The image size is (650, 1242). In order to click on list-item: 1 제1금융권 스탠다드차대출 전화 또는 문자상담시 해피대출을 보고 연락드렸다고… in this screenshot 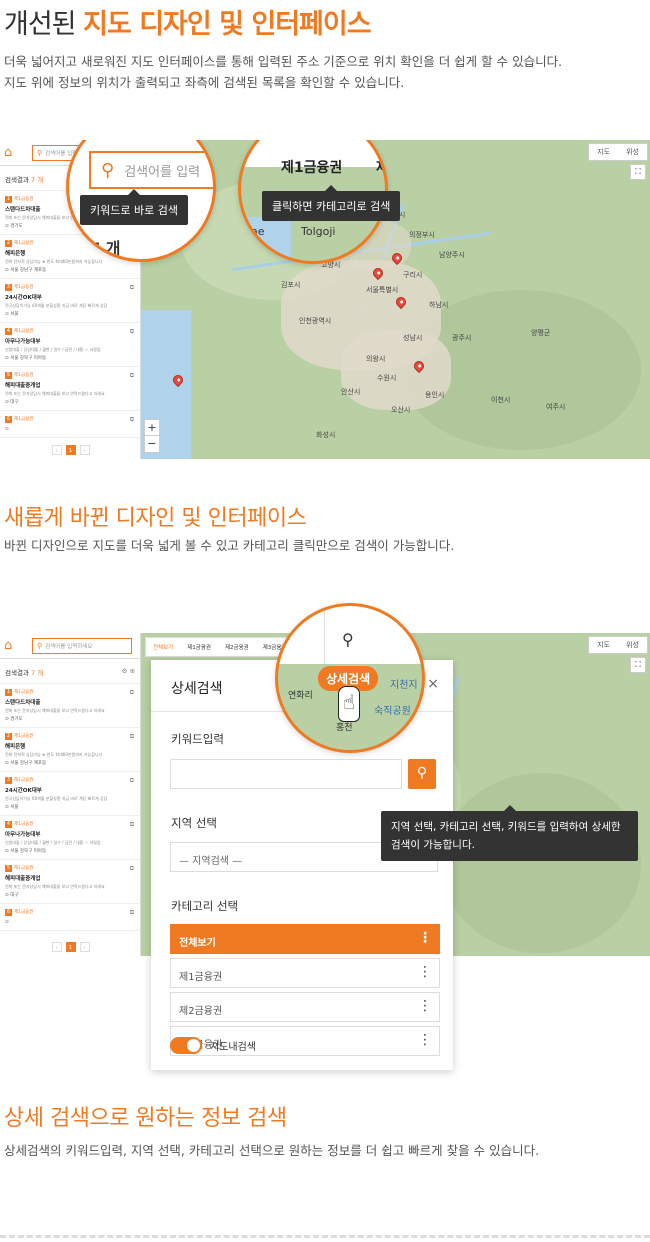, I will do `click(70, 706)`.